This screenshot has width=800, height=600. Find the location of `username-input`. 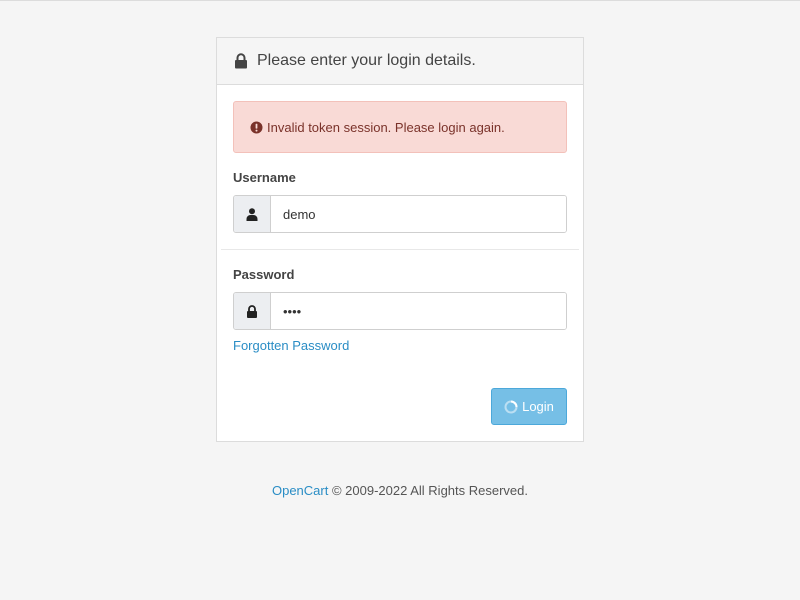

username-input is located at coordinates (418, 214).